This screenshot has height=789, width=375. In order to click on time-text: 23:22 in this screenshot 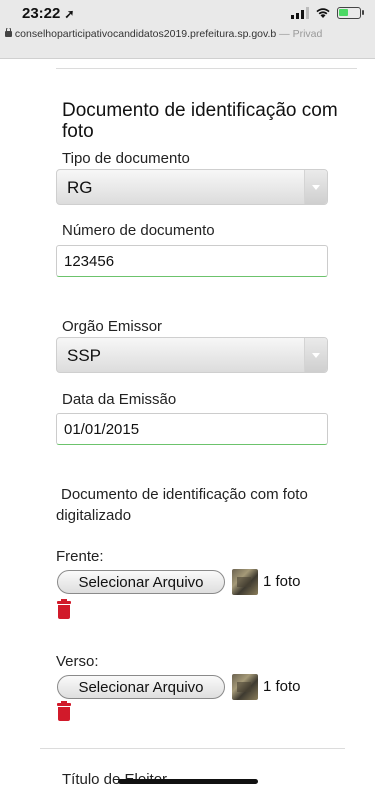, I will do `click(41, 13)`.